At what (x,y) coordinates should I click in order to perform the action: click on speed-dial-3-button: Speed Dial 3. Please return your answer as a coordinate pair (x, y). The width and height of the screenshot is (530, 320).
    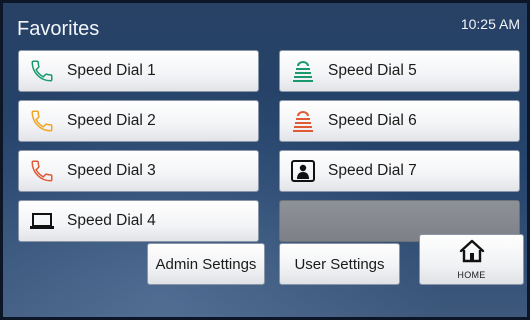
    Looking at the image, I should click on (138, 171).